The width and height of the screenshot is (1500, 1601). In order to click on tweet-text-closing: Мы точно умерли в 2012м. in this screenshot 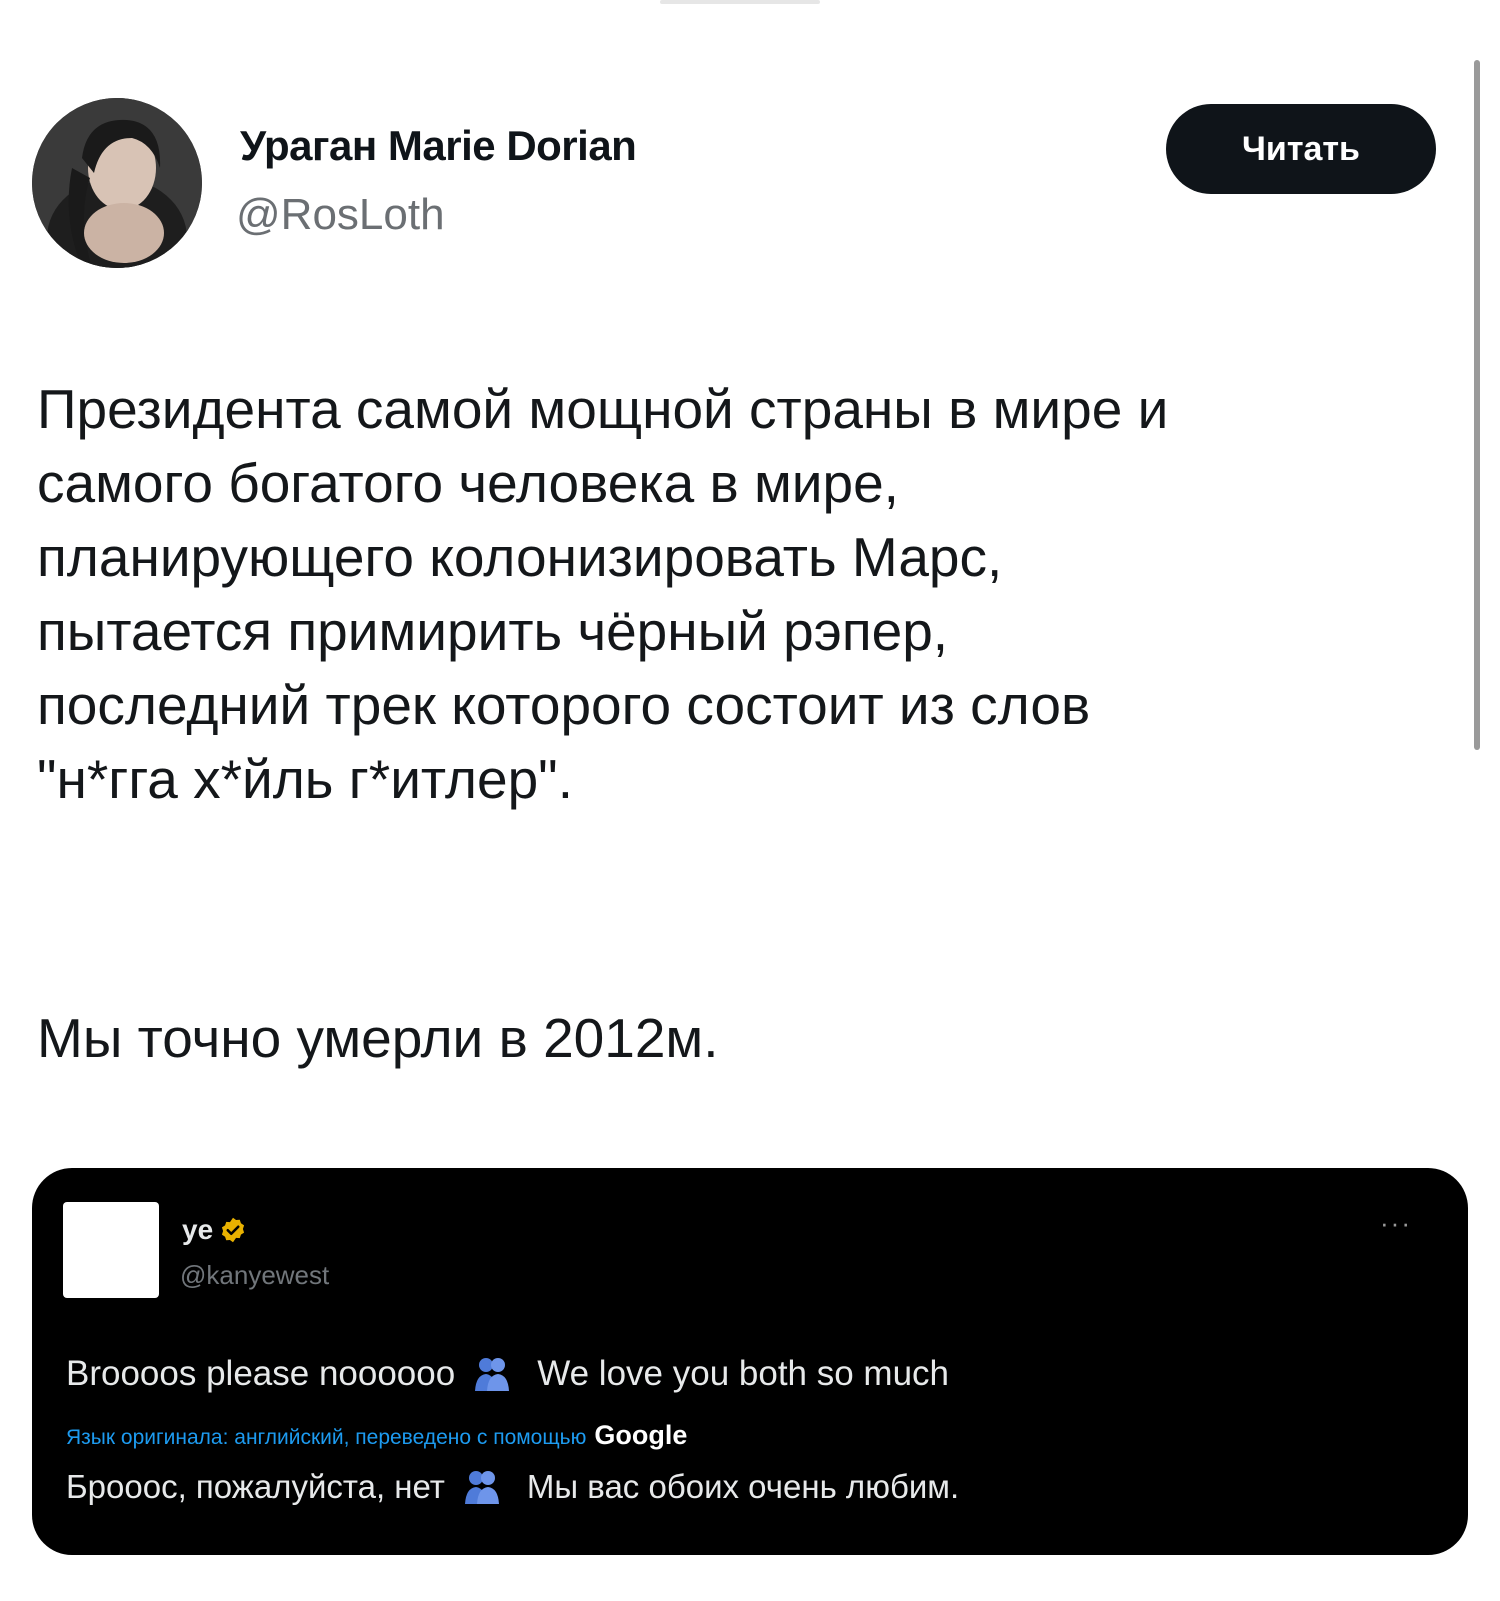, I will do `click(378, 1038)`.